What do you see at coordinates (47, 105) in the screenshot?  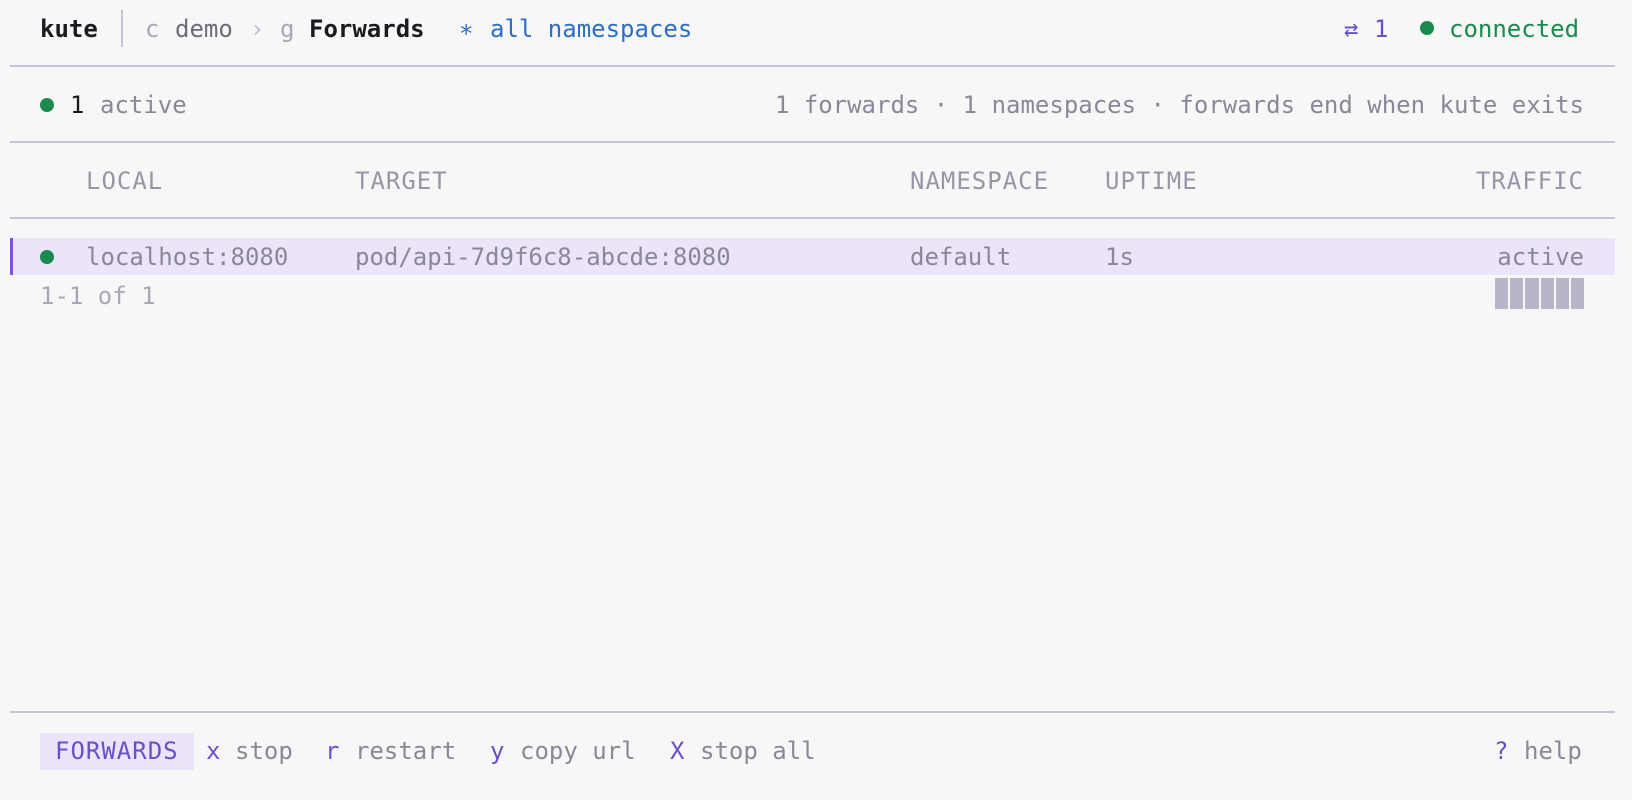 I see `active-status-icon` at bounding box center [47, 105].